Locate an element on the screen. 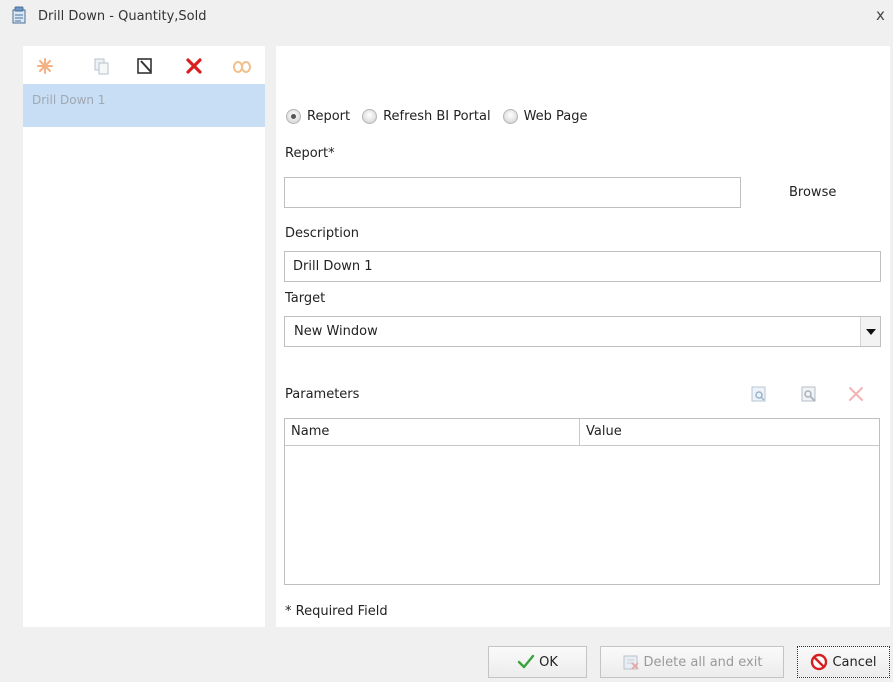 The height and width of the screenshot is (682, 893). report-radio is located at coordinates (293, 116).